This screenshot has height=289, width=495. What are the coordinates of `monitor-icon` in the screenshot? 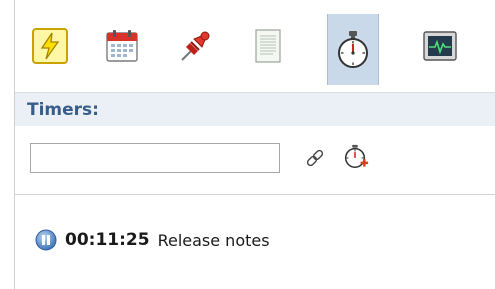 It's located at (440, 46).